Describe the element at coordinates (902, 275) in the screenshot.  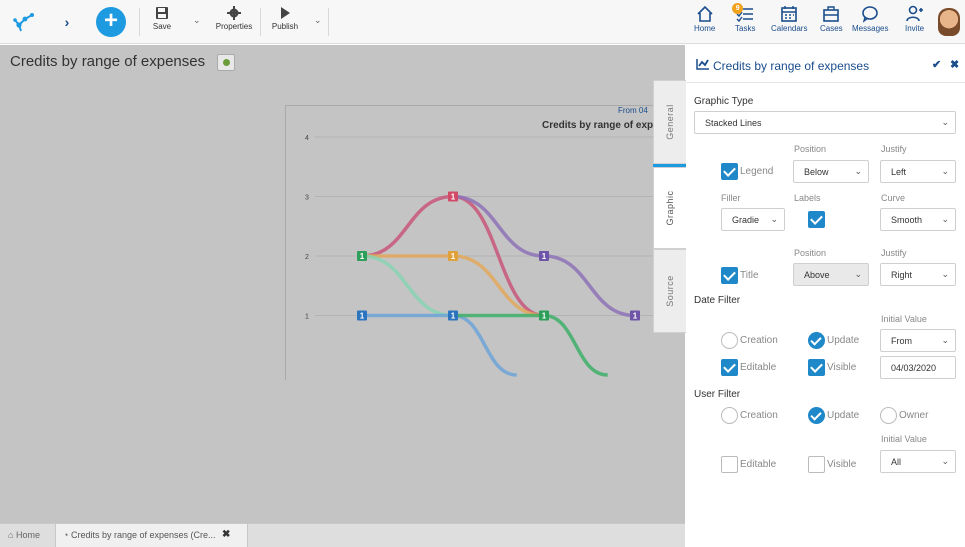
I see `title-justify-value: Right` at that location.